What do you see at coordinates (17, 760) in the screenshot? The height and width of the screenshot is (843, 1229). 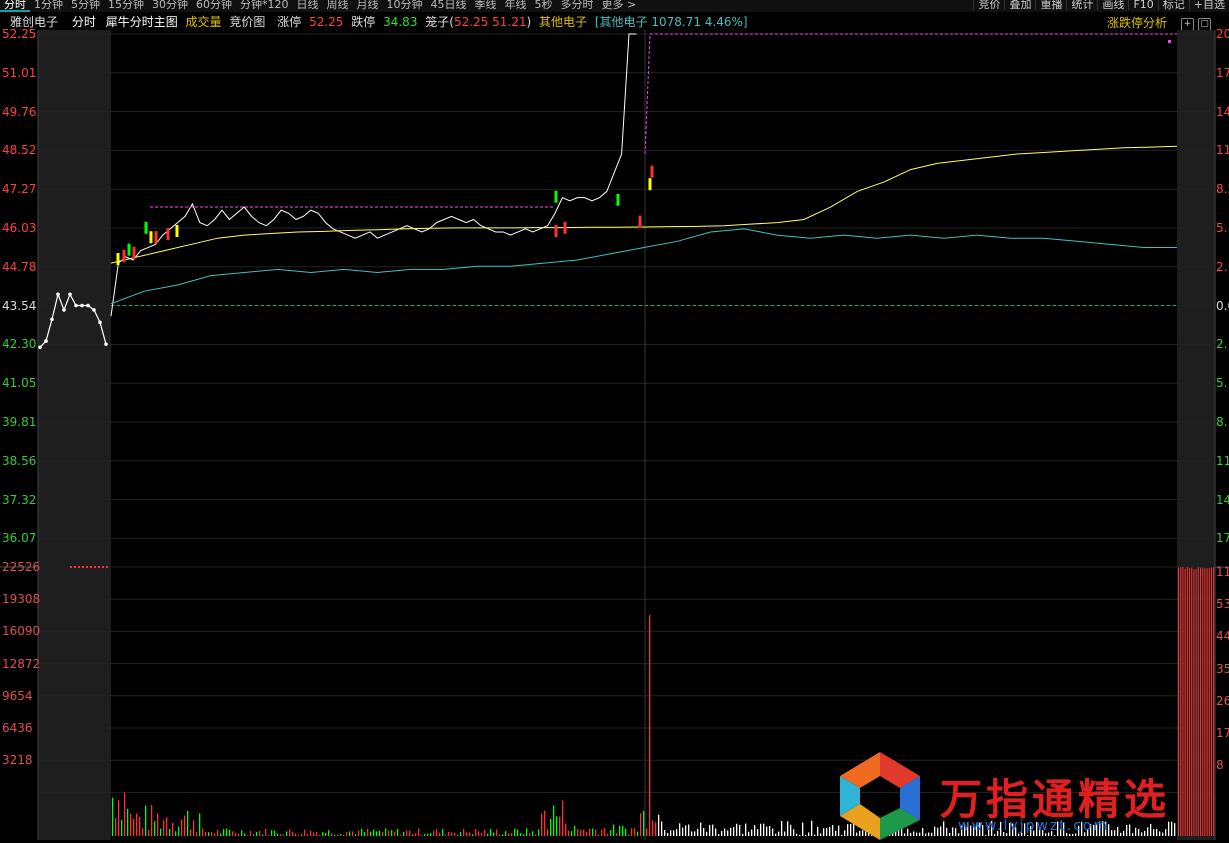 I see `axis-tick-label: 3218` at bounding box center [17, 760].